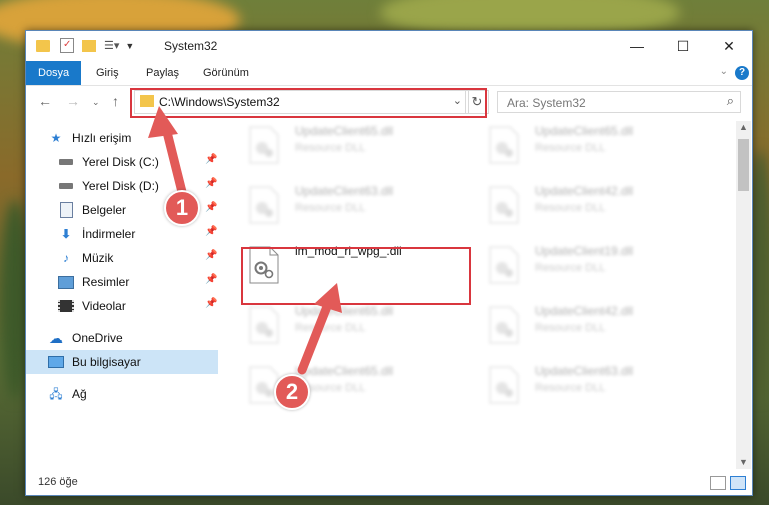  I want to click on annotation-arrows, so click(245, 240).